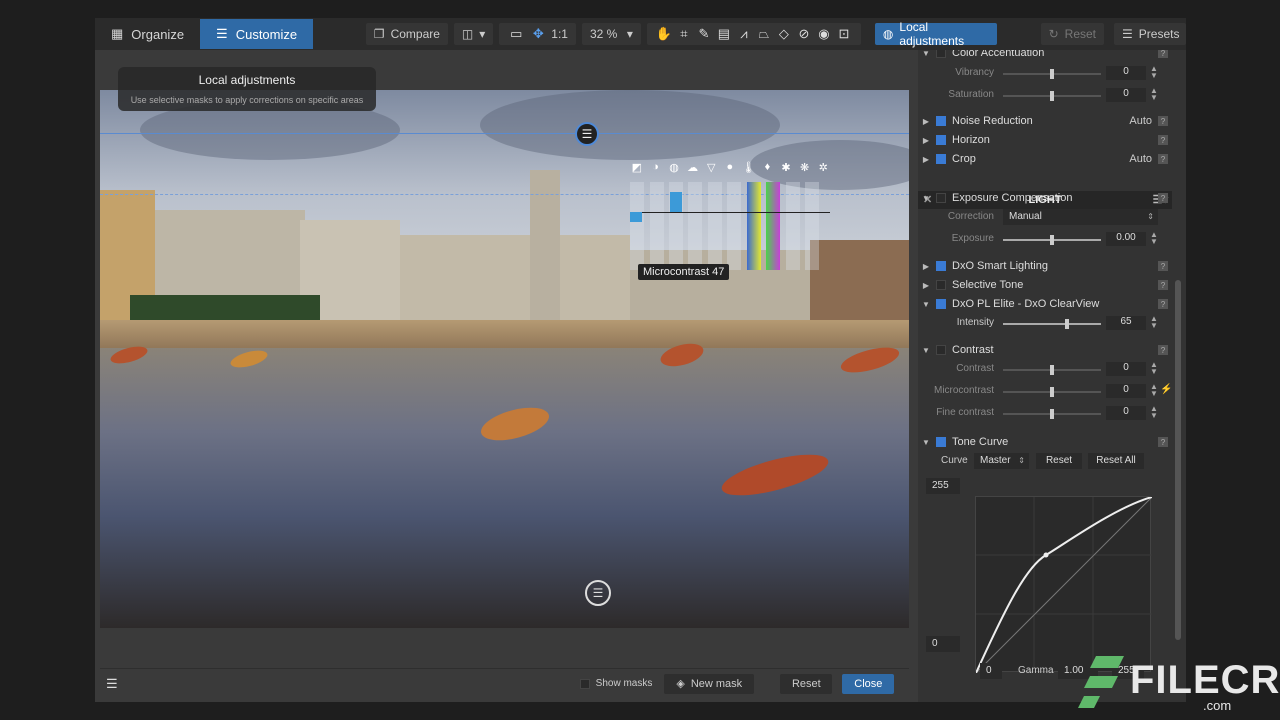 The height and width of the screenshot is (720, 1280). I want to click on selective-equalizer: ◩ ◑ ◍ ☁ ▽ ● 🌡 ♦ ✱ ❋ ✲, so click(730, 215).